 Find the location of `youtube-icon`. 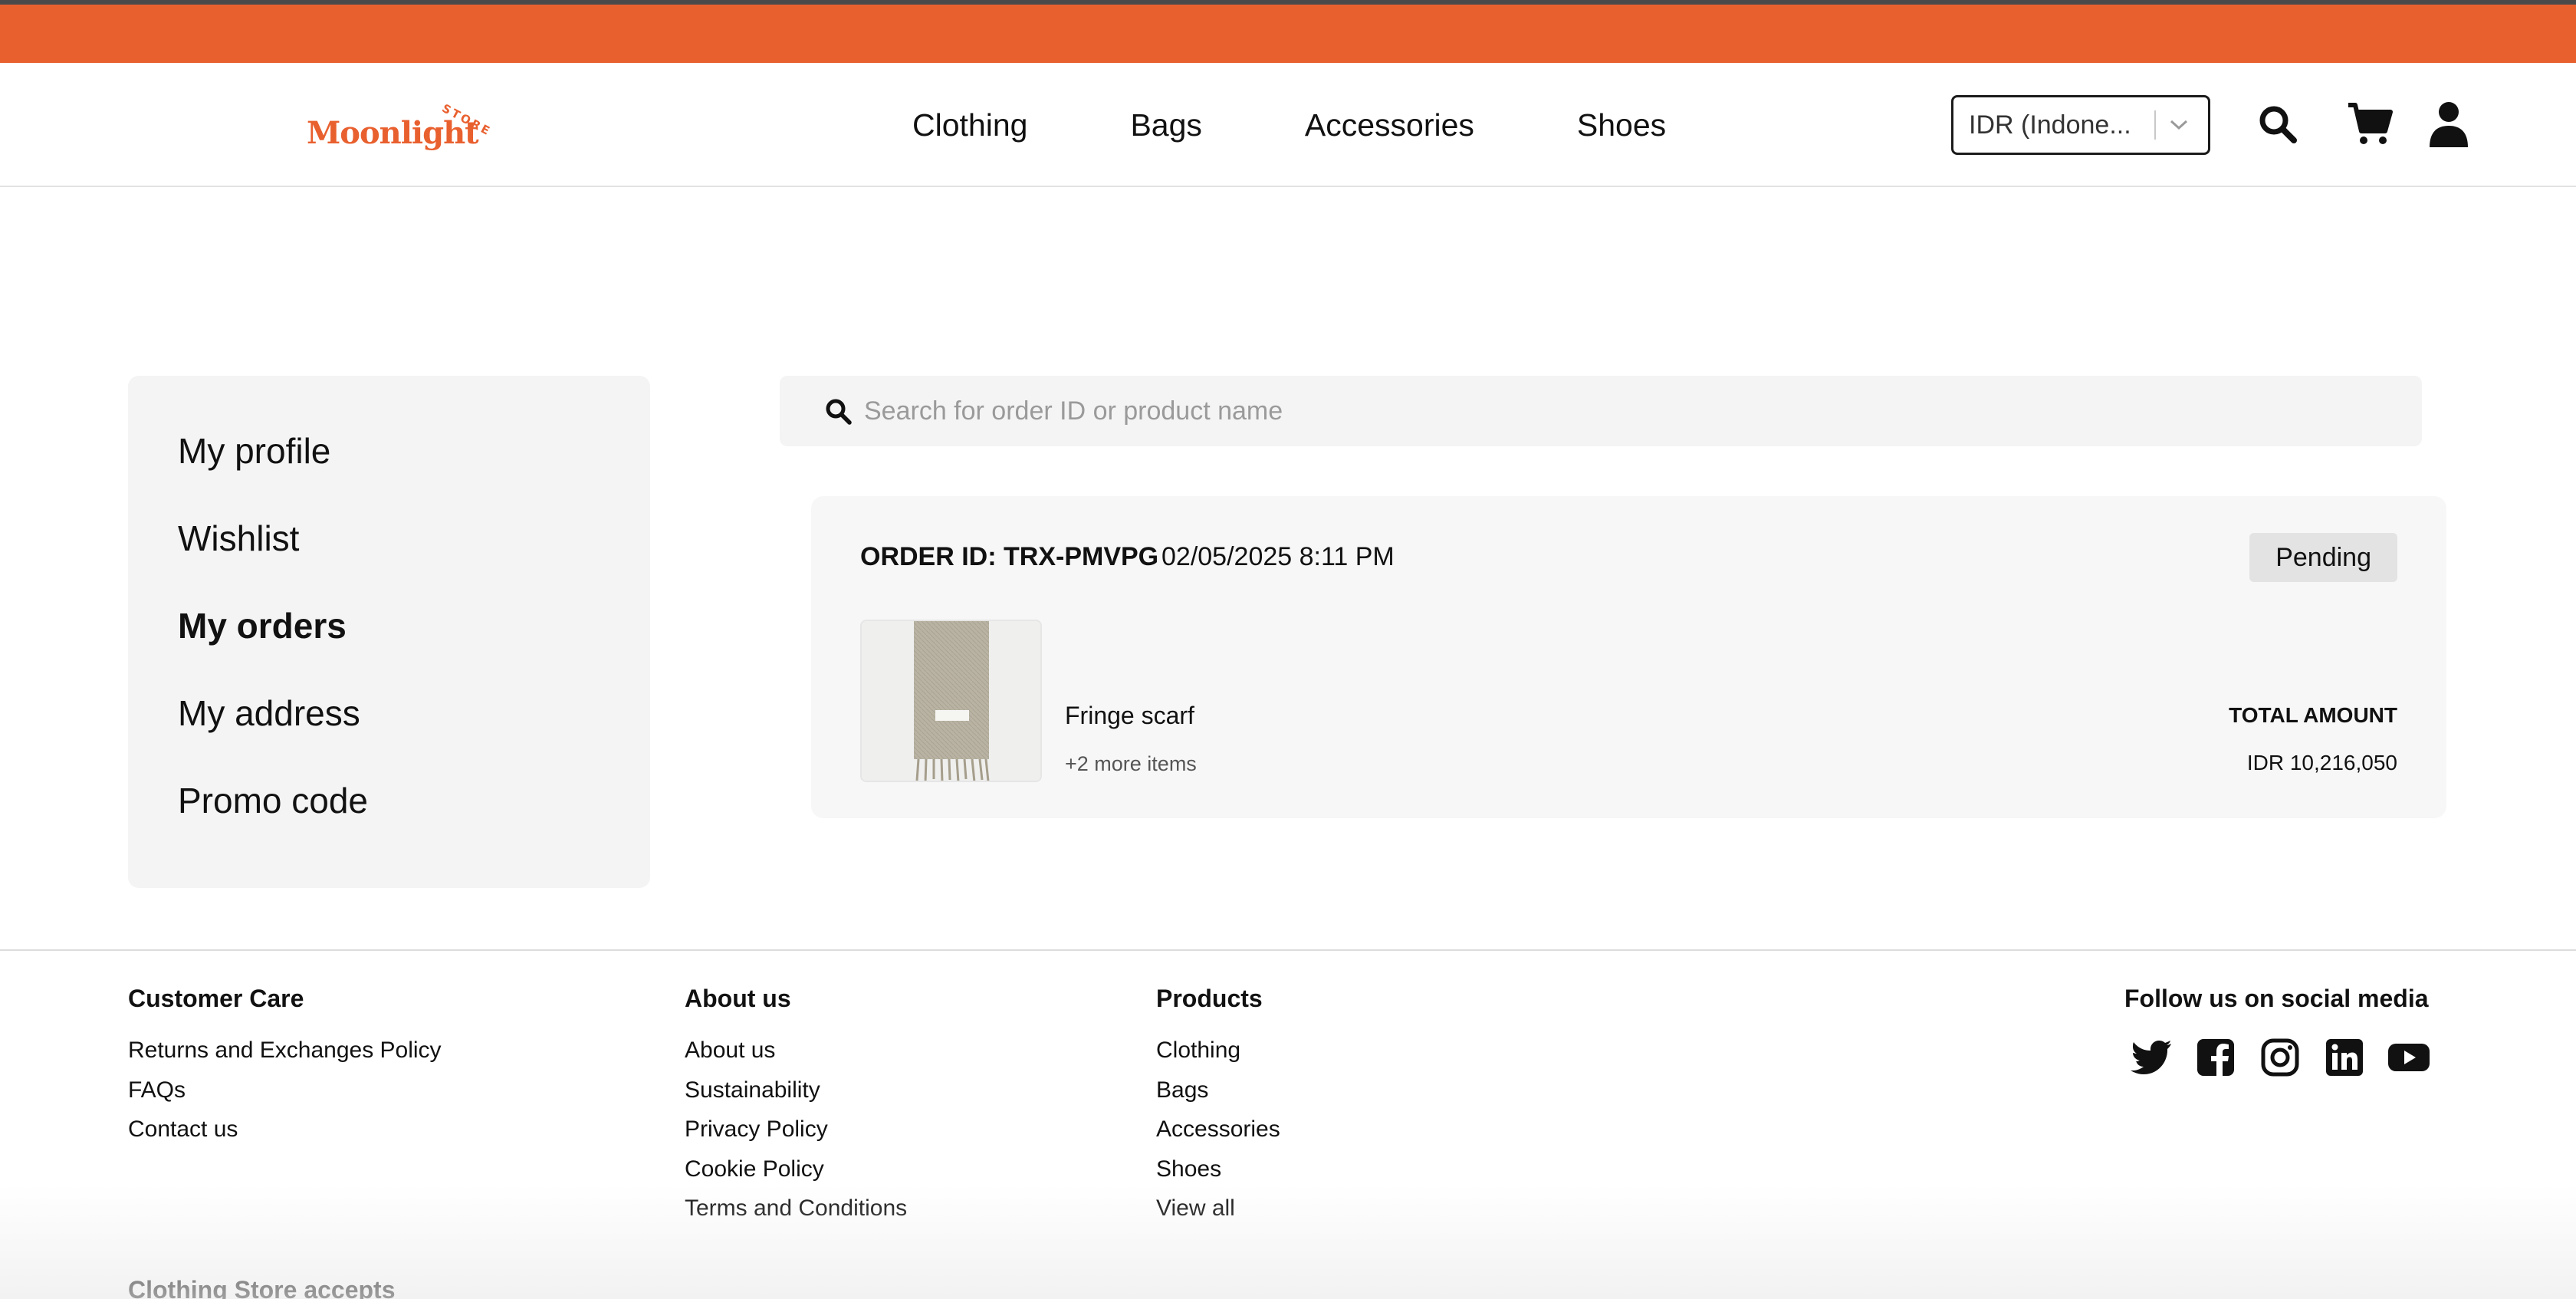

youtube-icon is located at coordinates (2409, 1057).